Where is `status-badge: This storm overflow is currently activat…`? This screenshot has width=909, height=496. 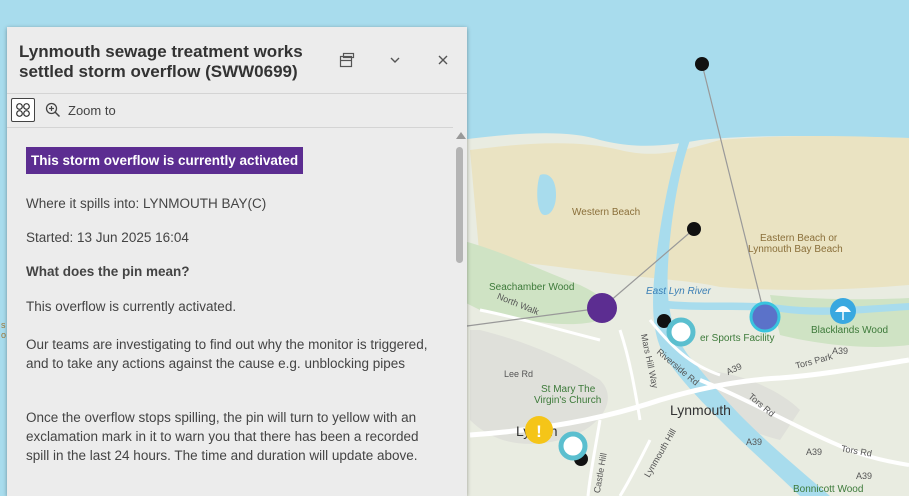
status-badge: This storm overflow is currently activat… is located at coordinates (165, 160).